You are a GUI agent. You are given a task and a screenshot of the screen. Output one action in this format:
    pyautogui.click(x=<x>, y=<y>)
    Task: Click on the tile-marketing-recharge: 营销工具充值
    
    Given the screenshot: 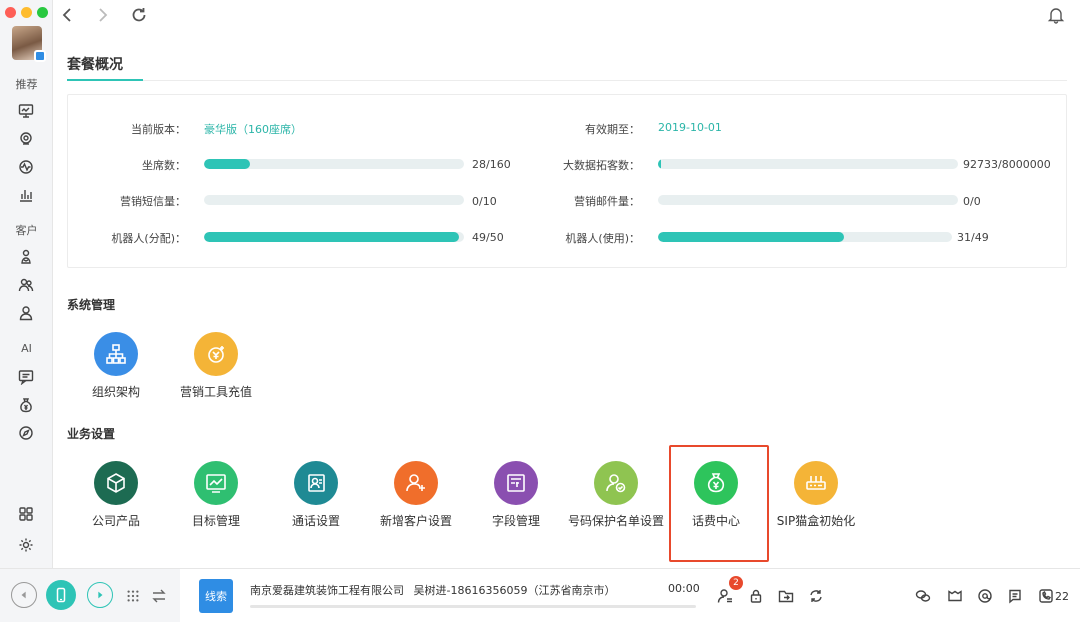 What is the action you would take?
    pyautogui.click(x=216, y=366)
    